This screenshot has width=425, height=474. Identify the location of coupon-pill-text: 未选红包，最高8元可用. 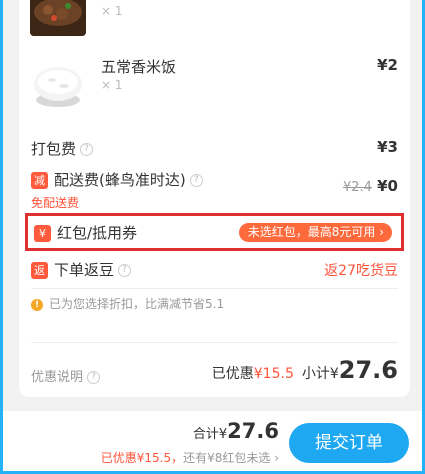
(311, 232).